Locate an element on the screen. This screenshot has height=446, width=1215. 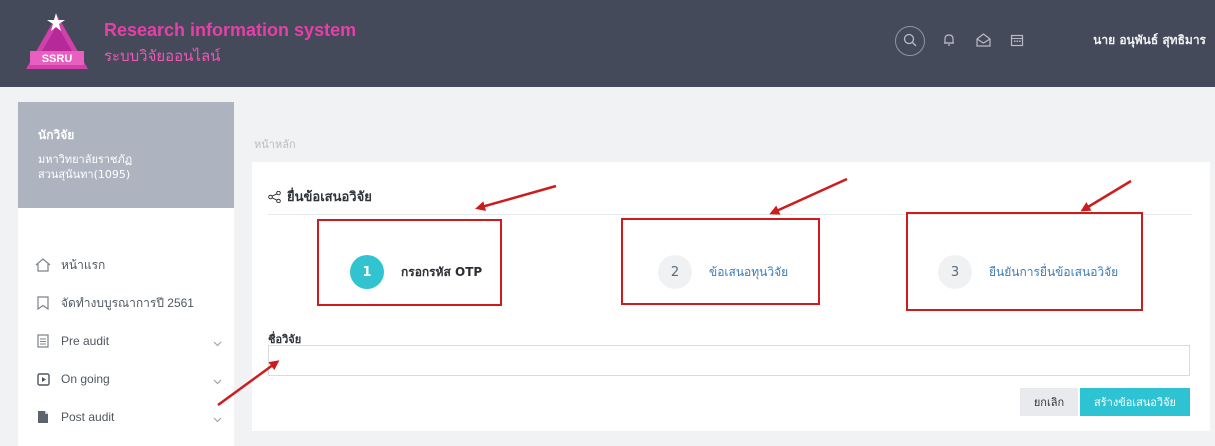
sidebar-item-label: จัดทำงบบูรณาการปี 2561 is located at coordinates (127, 302).